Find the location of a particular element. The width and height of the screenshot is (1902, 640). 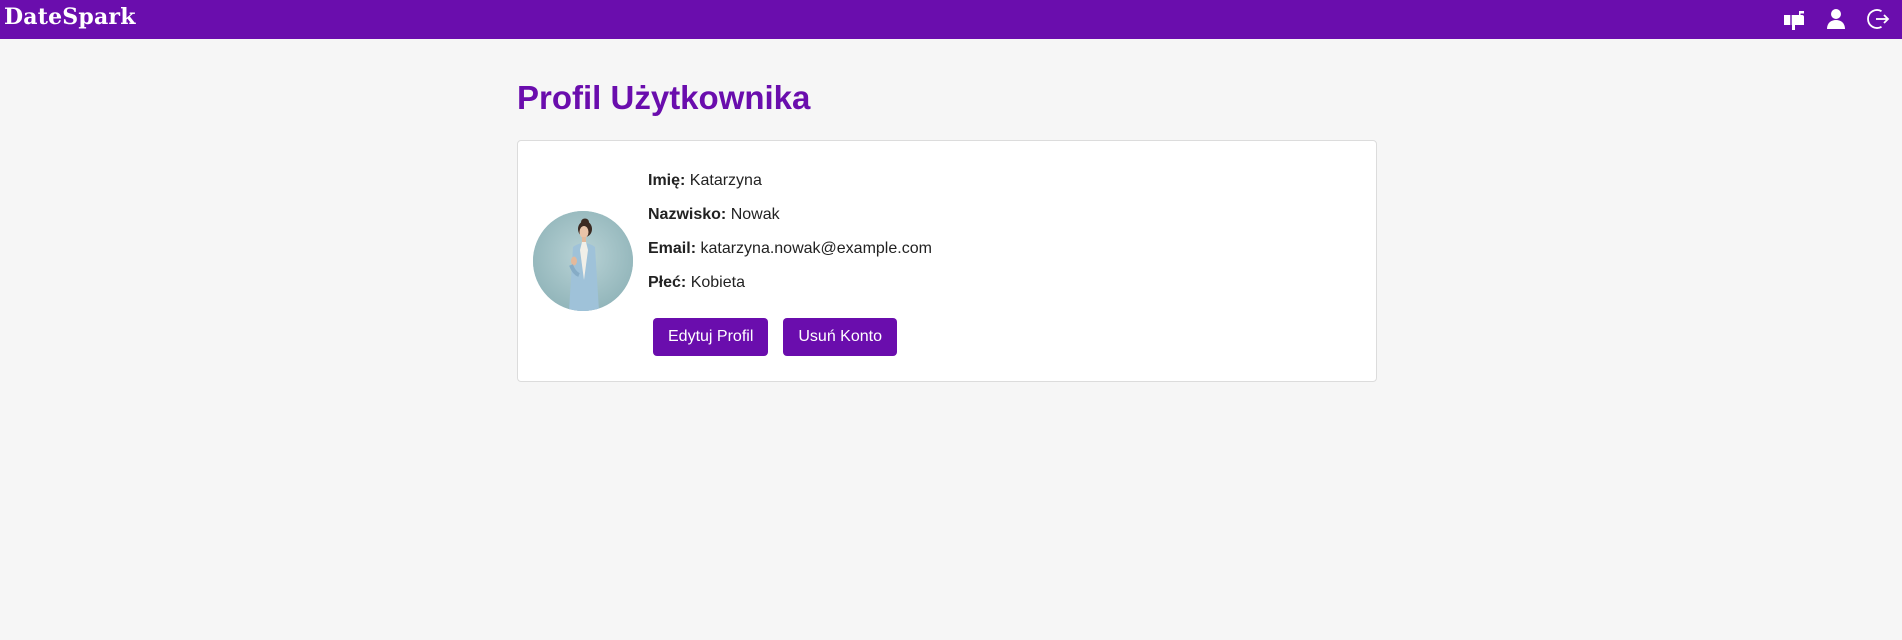

edit-profile-button: Edytuj Profil is located at coordinates (711, 337).